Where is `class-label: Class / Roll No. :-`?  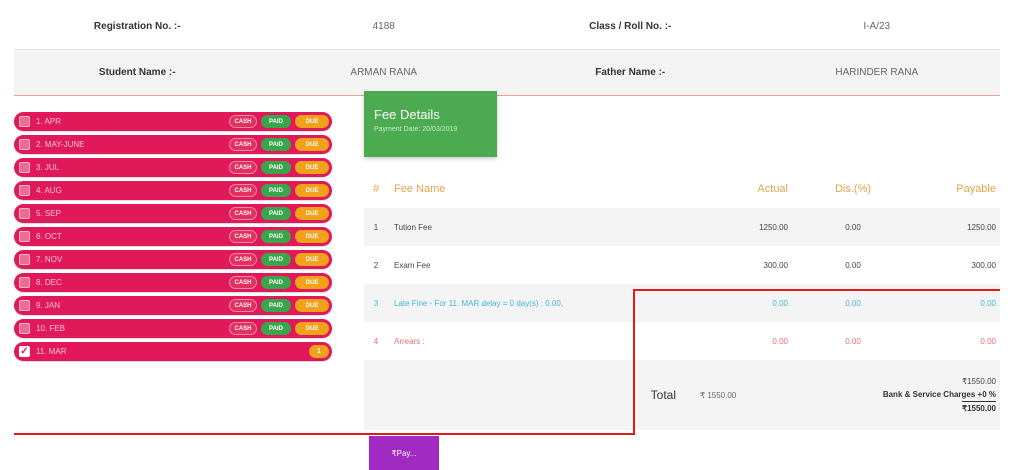
class-label: Class / Roll No. :- is located at coordinates (630, 26).